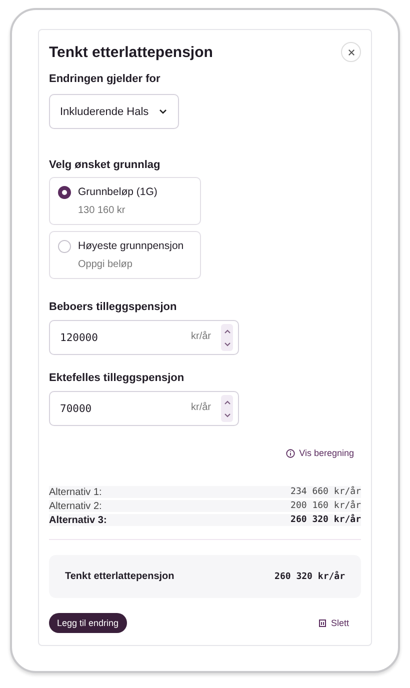  Describe the element at coordinates (333, 623) in the screenshot. I see `delete-button: Slett` at that location.